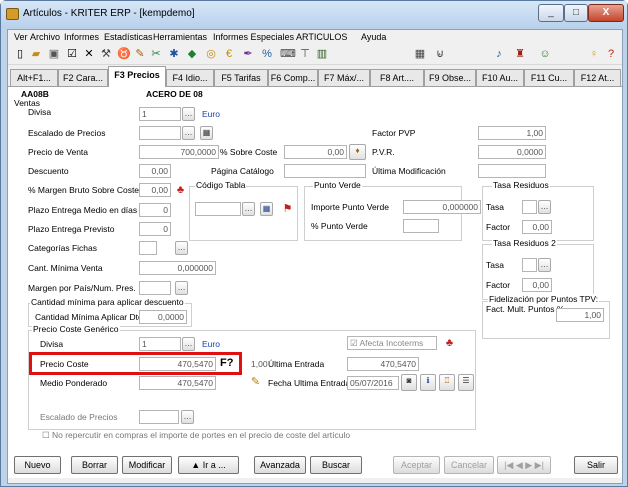  I want to click on filter-icon: ⊤, so click(305, 54).